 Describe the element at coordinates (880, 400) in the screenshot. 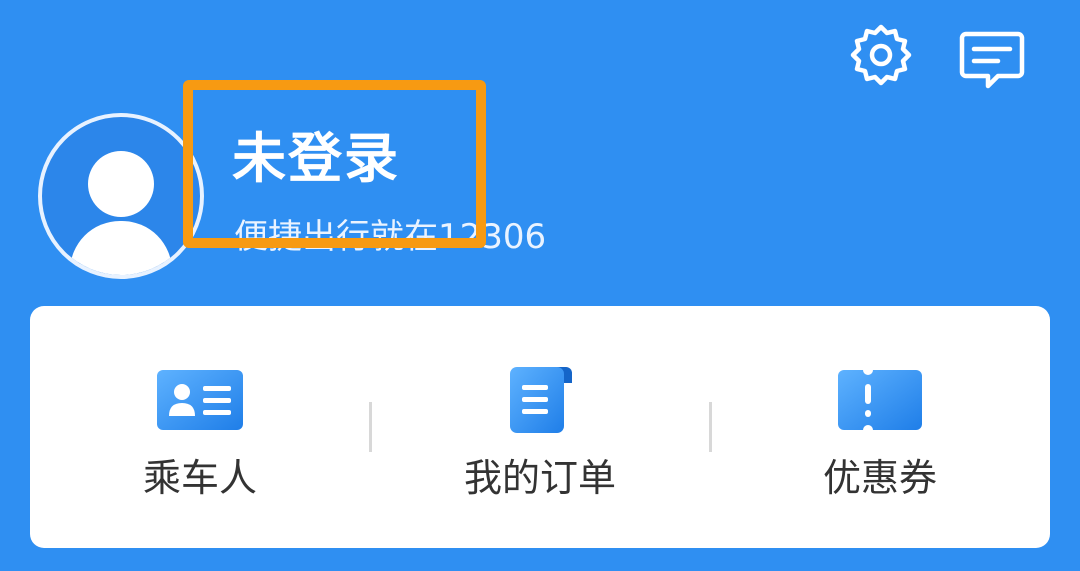

I see `ticket-coupon-icon` at that location.